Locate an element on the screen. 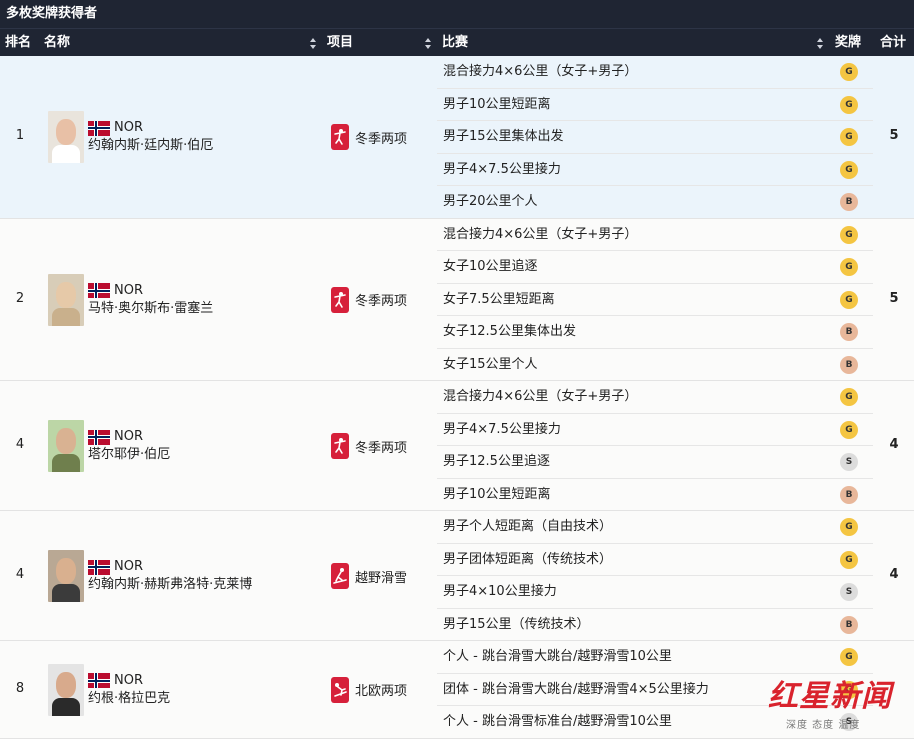 This screenshot has width=914, height=740. event-name: 男子个人短距离（自由技术） is located at coordinates (527, 527).